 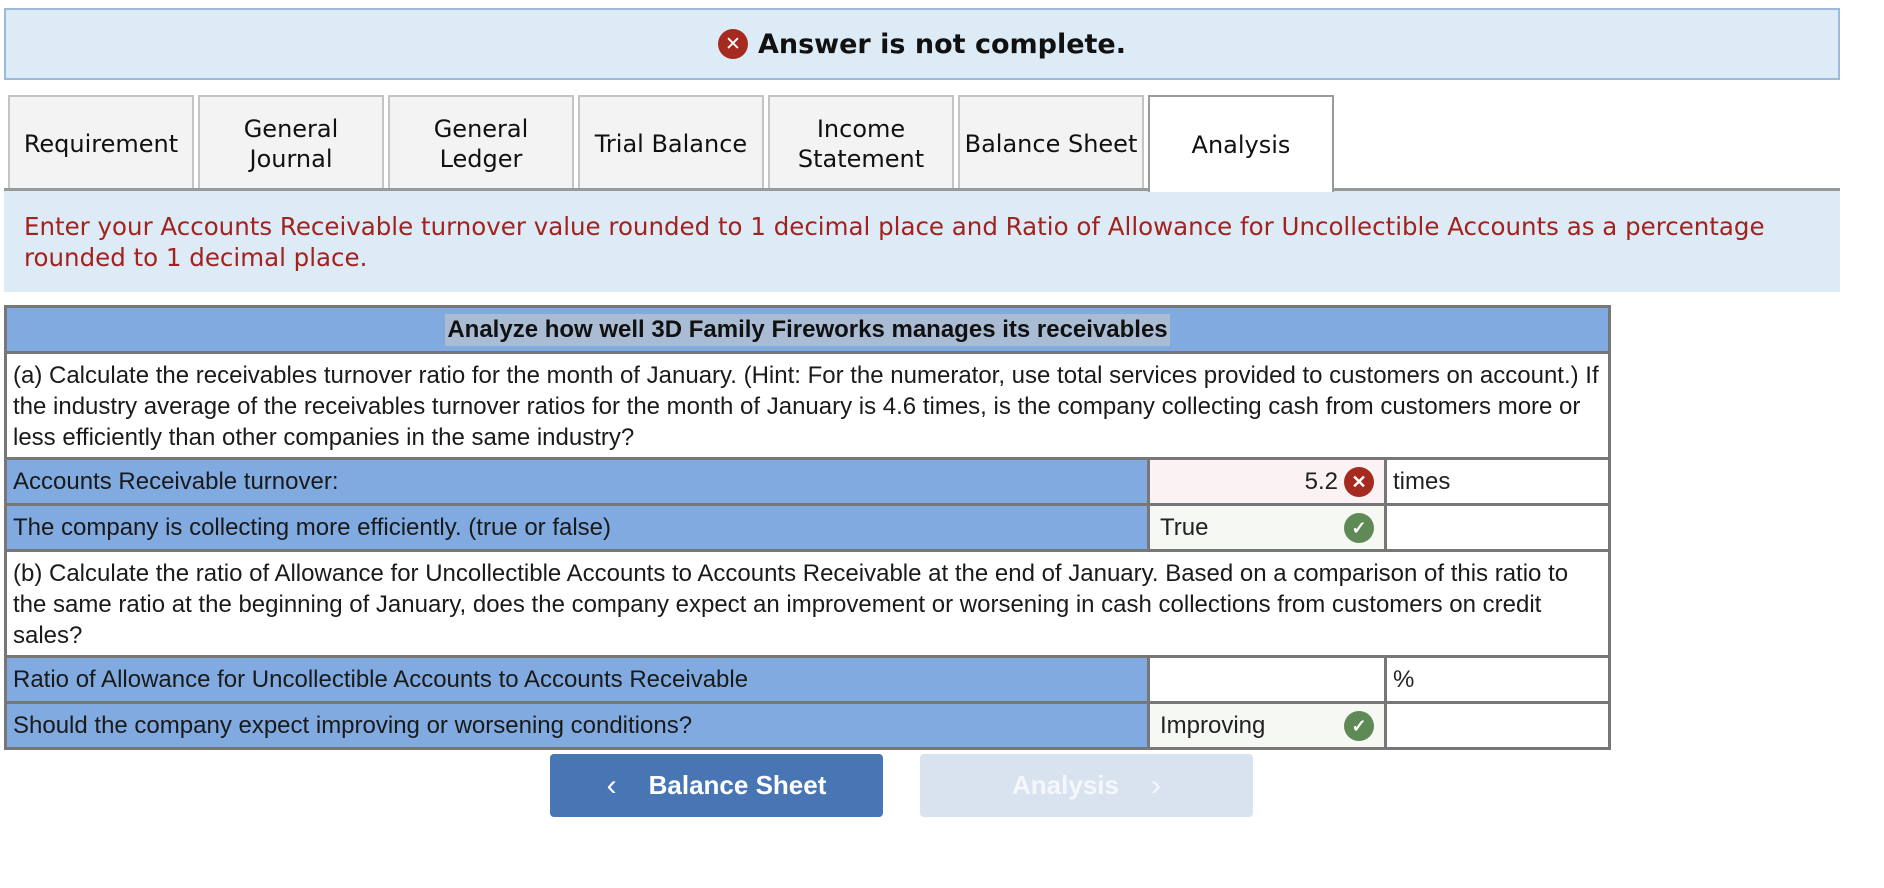 What do you see at coordinates (922, 189) in the screenshot?
I see `tab-divider` at bounding box center [922, 189].